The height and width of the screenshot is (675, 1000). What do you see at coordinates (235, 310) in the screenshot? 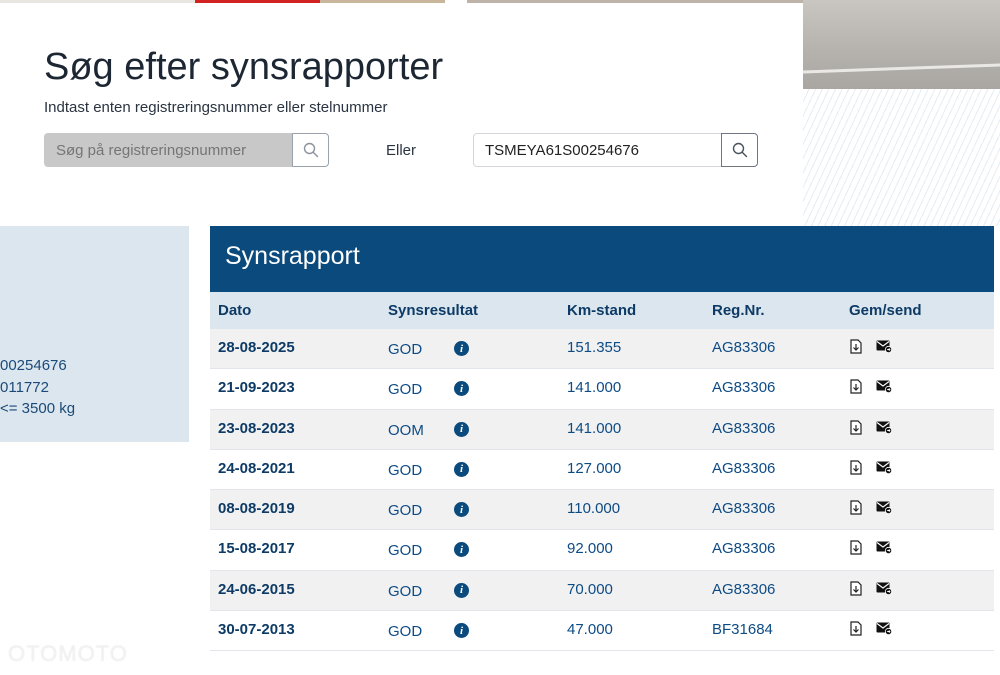
I see `column-header-date: Dato` at bounding box center [235, 310].